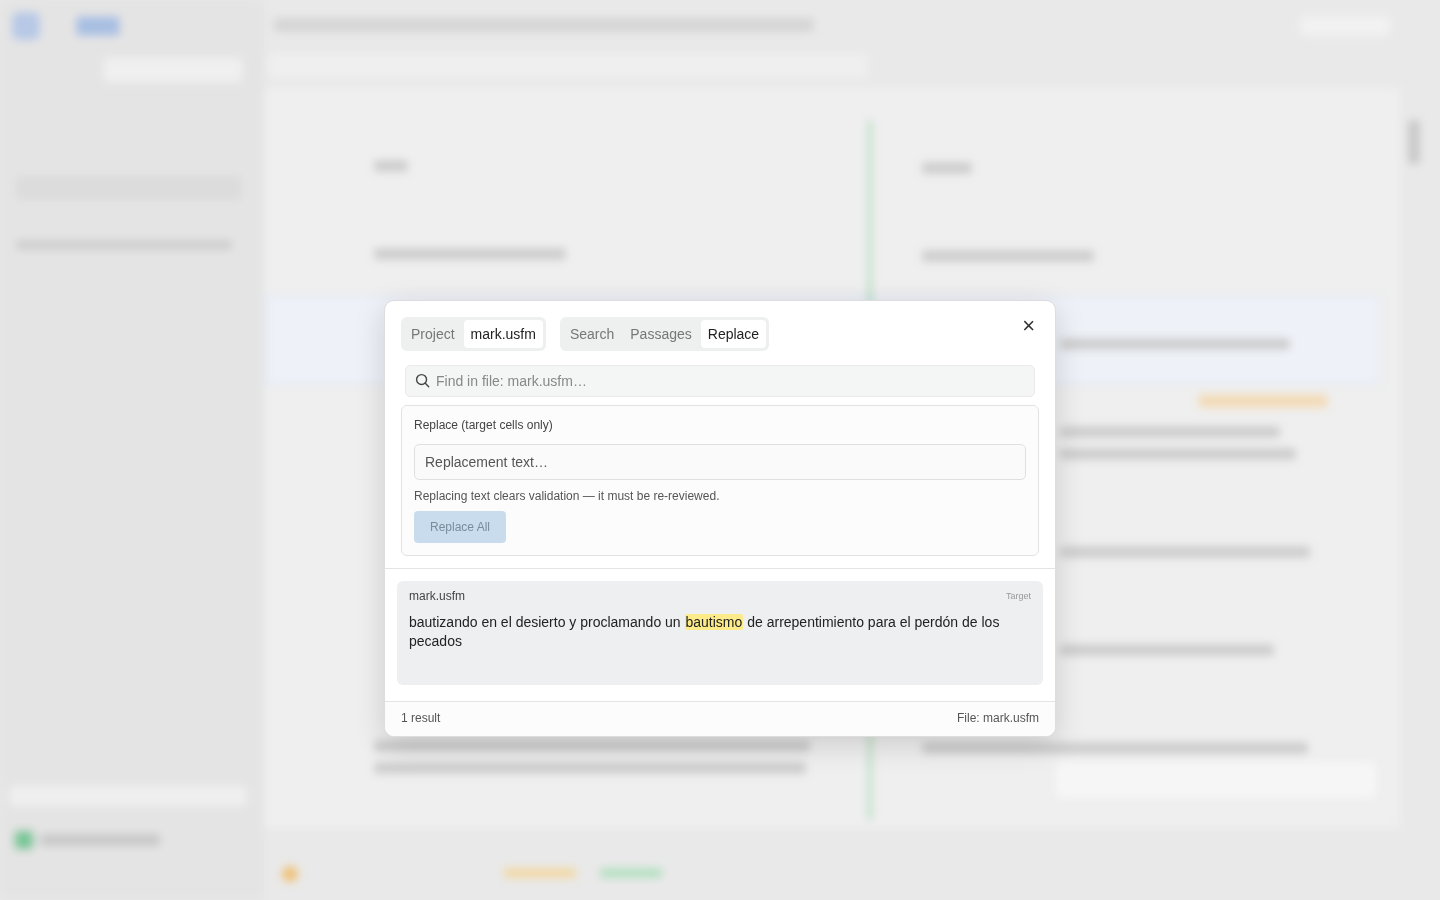  I want to click on result-card: mark.usfm Target bautizando en el desierto y proclamando un bautismo de arrepentimiento para el perdón de los pecados, so click(720, 633).